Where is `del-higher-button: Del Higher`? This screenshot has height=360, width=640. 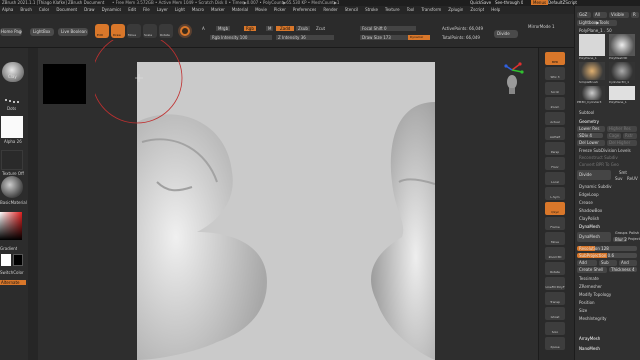 del-higher-button: Del Higher is located at coordinates (622, 143).